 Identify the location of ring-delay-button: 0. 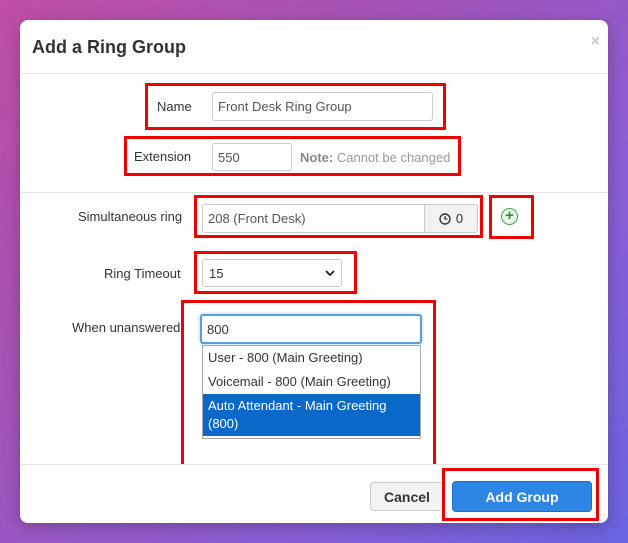
(451, 218).